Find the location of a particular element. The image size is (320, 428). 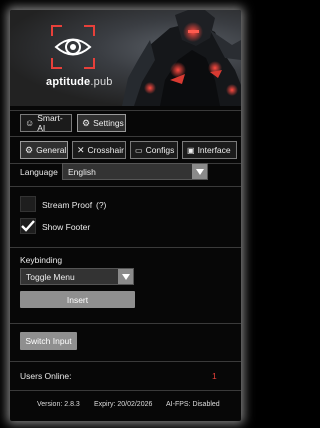

tab-configs: ▭ Configs is located at coordinates (154, 150).